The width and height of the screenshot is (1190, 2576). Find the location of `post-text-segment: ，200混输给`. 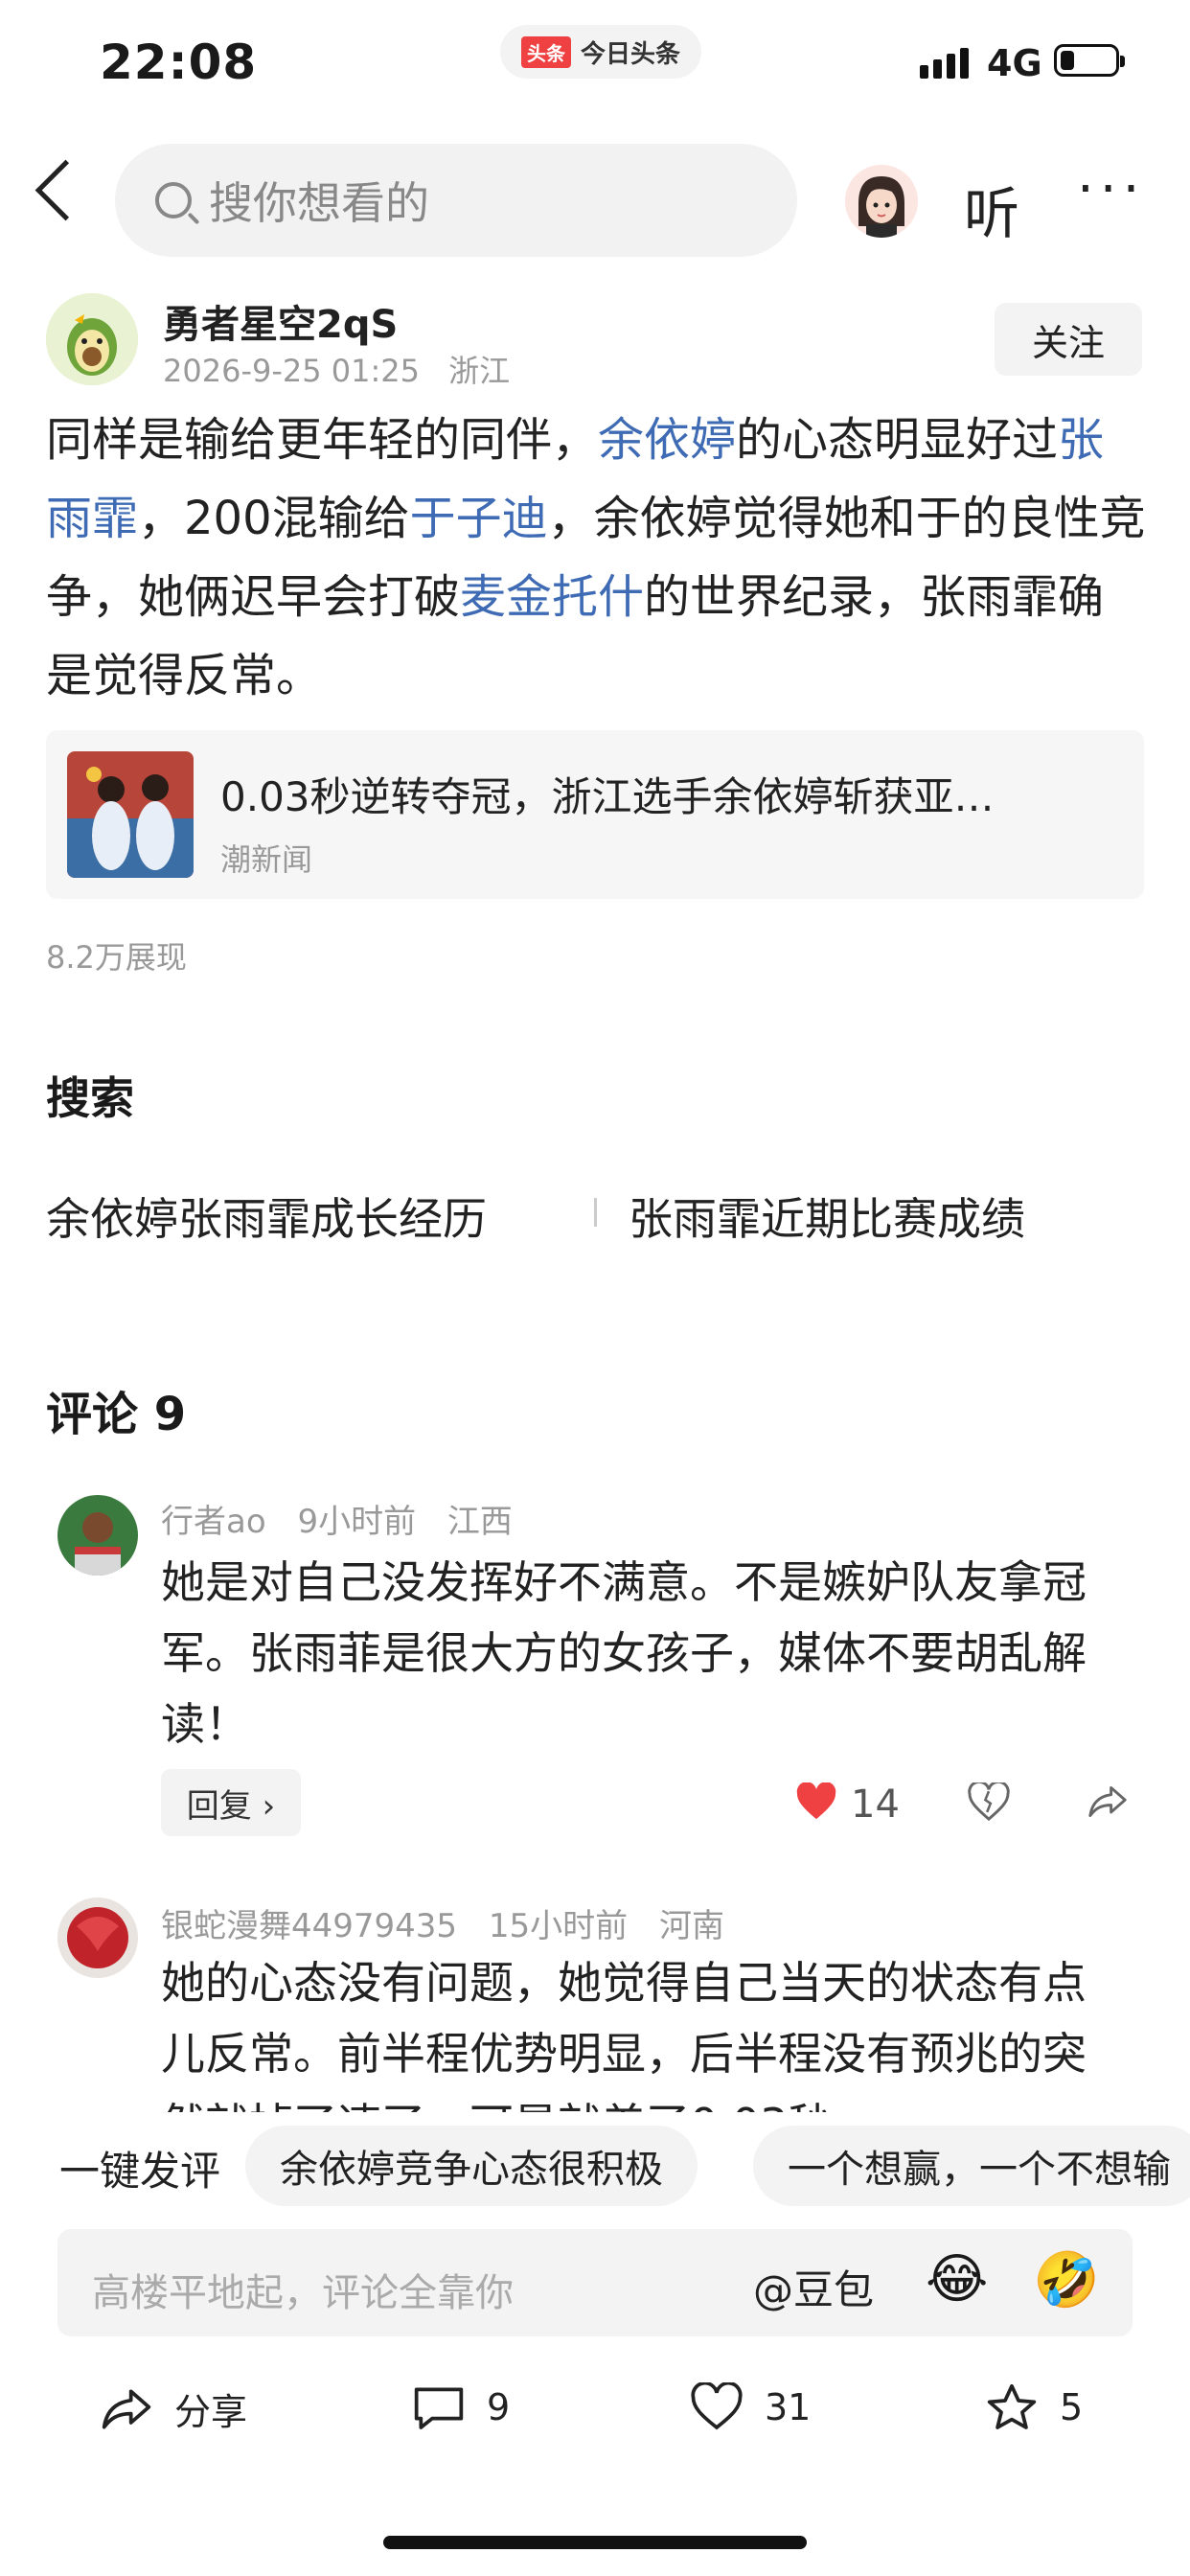

post-text-segment: ，200混输给 is located at coordinates (274, 518).